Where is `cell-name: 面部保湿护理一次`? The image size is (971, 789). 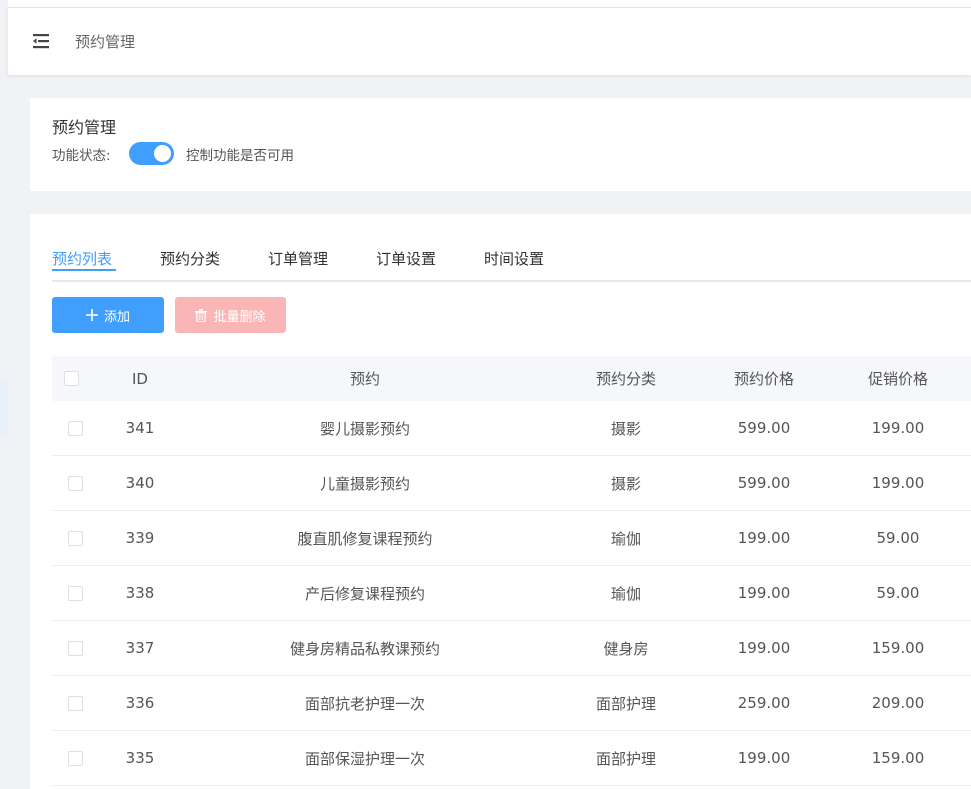
cell-name: 面部保湿护理一次 is located at coordinates (364, 758).